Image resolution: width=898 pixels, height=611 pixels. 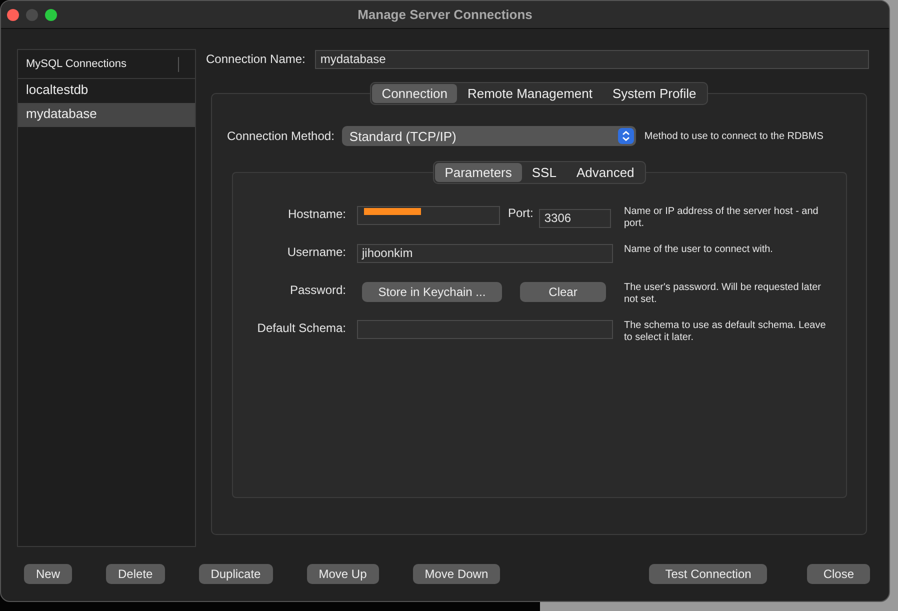 What do you see at coordinates (592, 59) in the screenshot?
I see `connection-name-field: mydatabase` at bounding box center [592, 59].